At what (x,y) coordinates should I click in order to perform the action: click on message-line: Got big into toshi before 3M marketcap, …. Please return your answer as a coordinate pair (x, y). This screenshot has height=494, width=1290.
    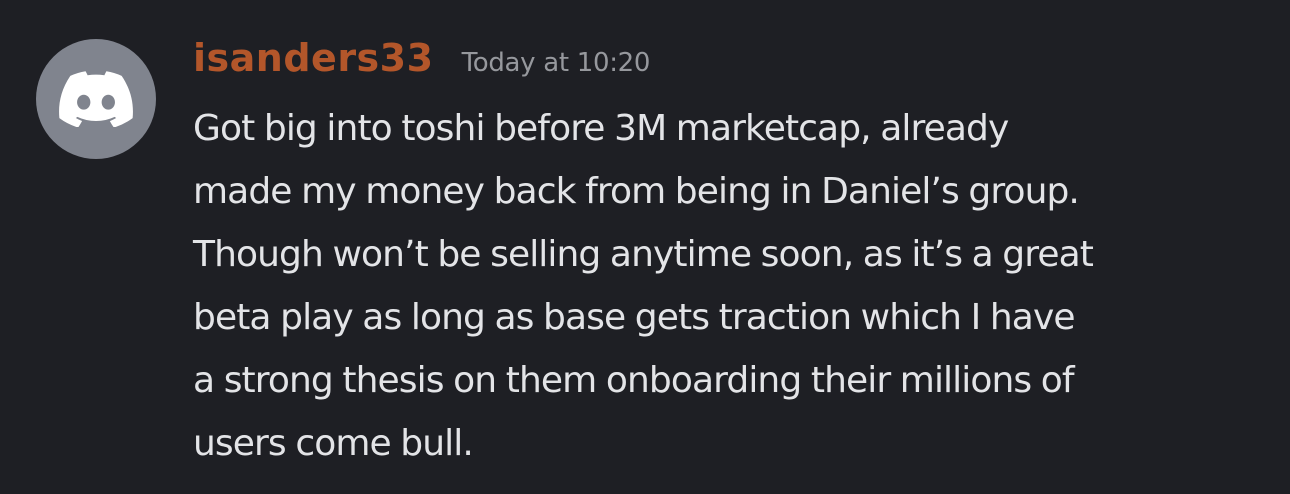
    Looking at the image, I should click on (601, 128).